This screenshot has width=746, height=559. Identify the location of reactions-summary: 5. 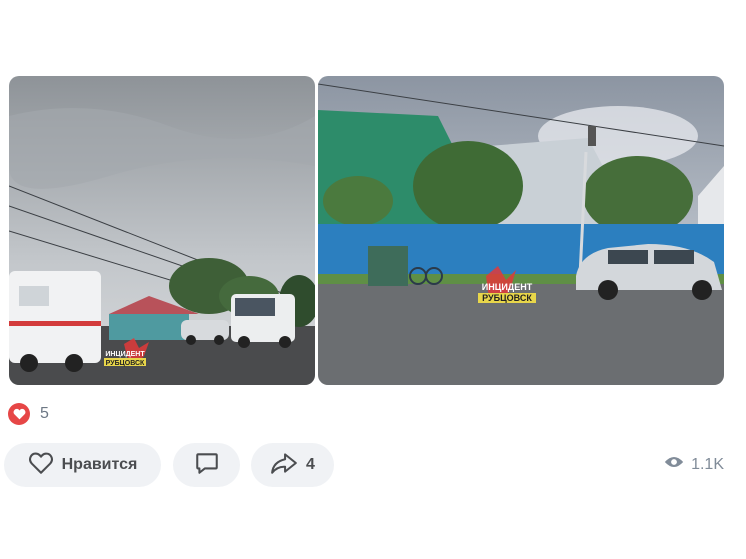
(28, 414).